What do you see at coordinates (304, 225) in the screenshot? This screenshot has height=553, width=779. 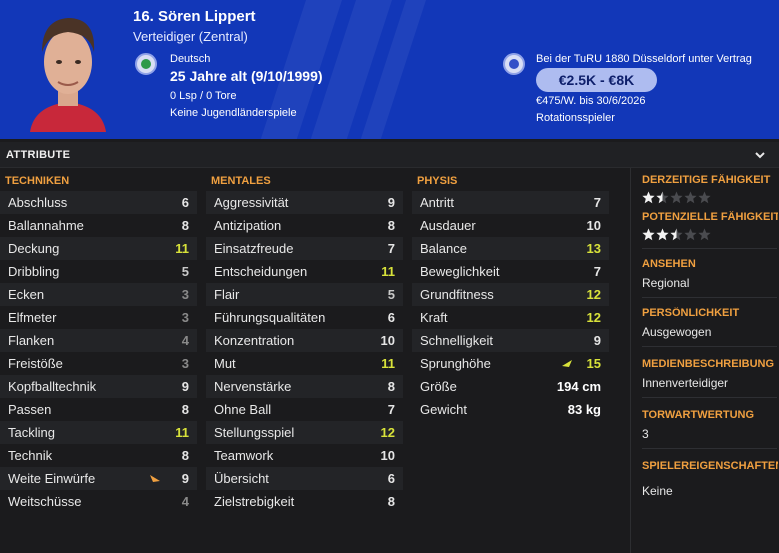 I see `mental-attribute-row: Antizipation 8` at bounding box center [304, 225].